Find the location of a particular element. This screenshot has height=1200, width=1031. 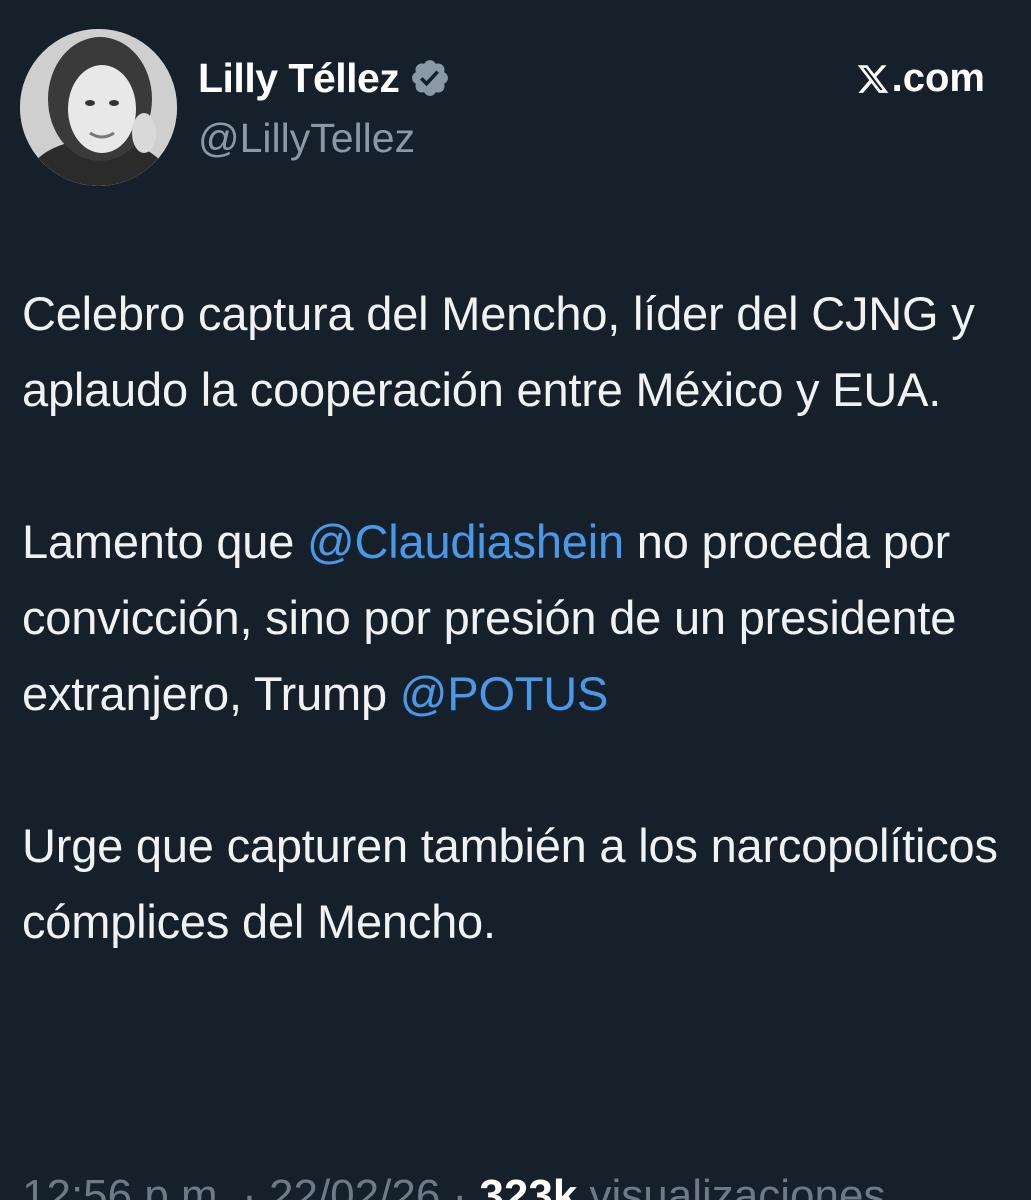

author-name-row: Lilly Téllez is located at coordinates (324, 78).